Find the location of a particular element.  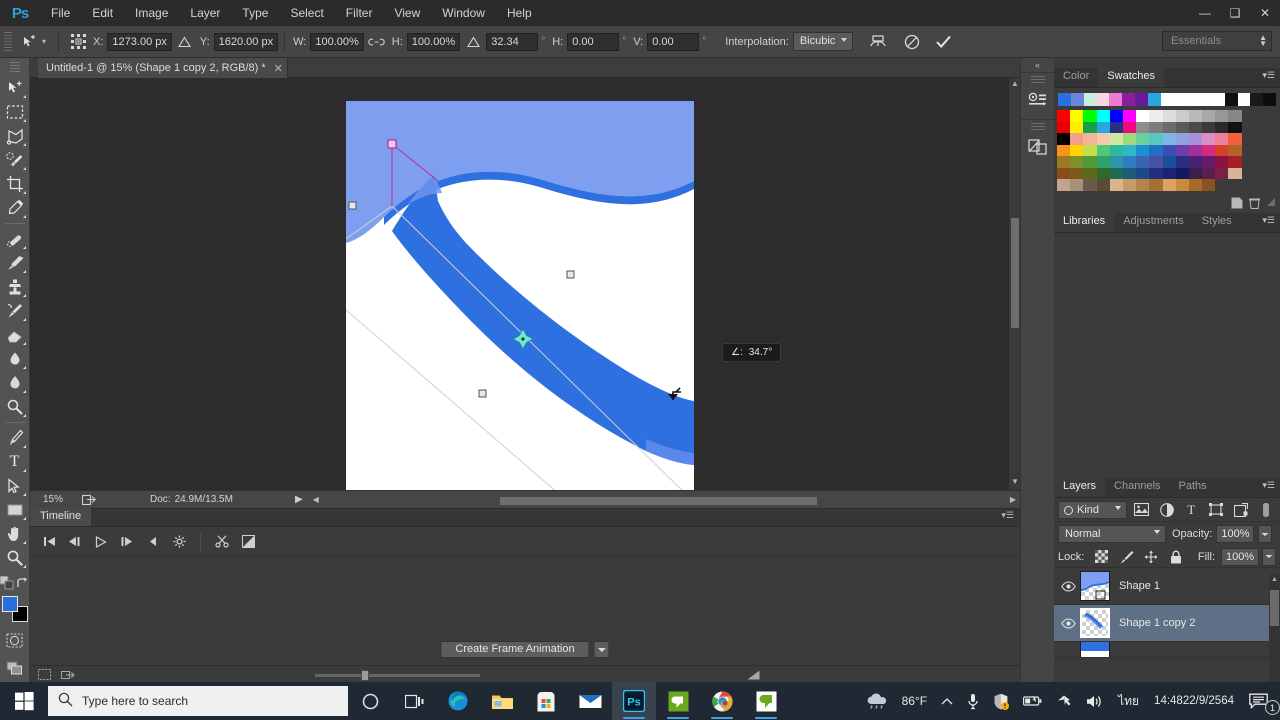

audio-mute-button is located at coordinates (153, 542).